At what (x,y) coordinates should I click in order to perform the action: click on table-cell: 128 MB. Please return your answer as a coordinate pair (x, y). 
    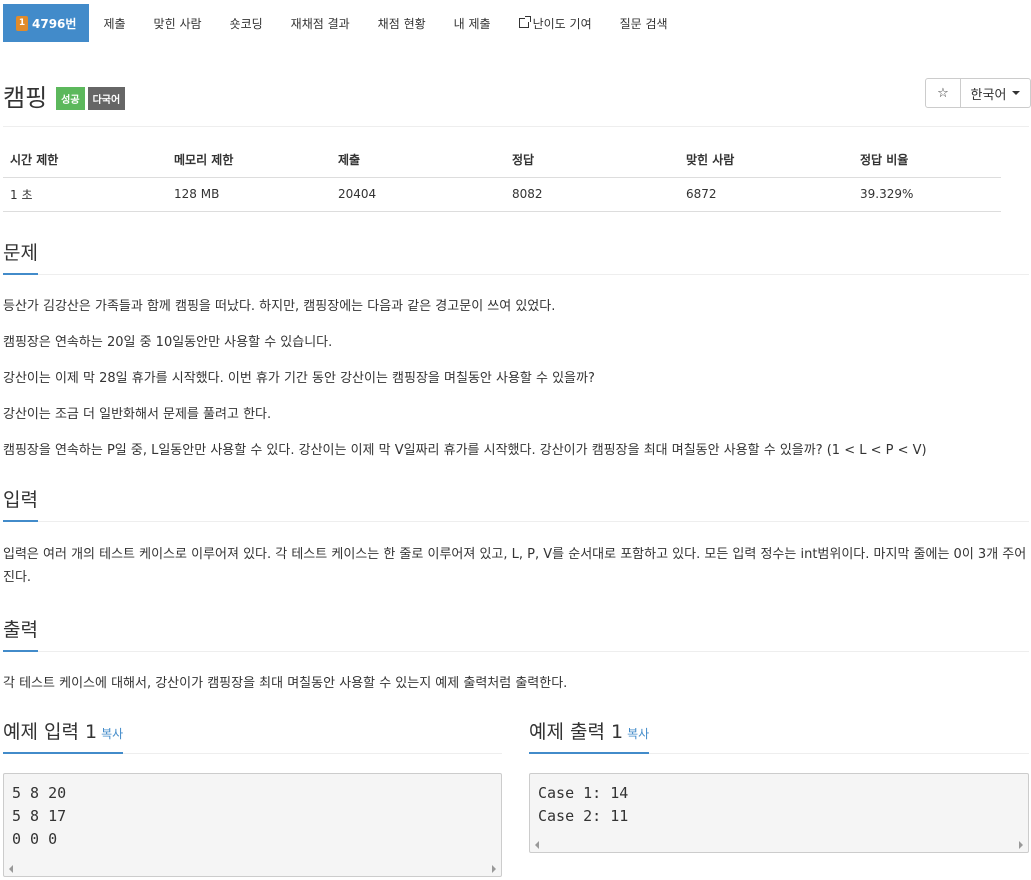
    Looking at the image, I should click on (249, 194).